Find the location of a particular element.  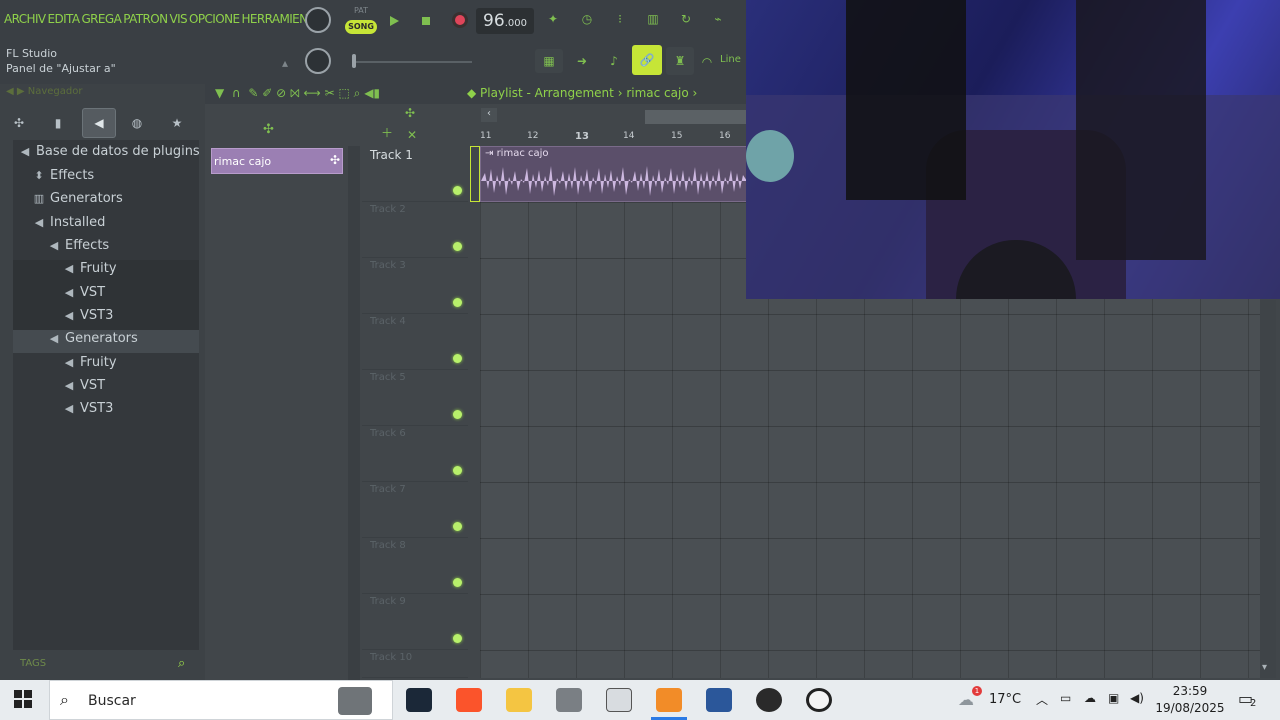

menu-agregar: GREGA is located at coordinates (101, 19).